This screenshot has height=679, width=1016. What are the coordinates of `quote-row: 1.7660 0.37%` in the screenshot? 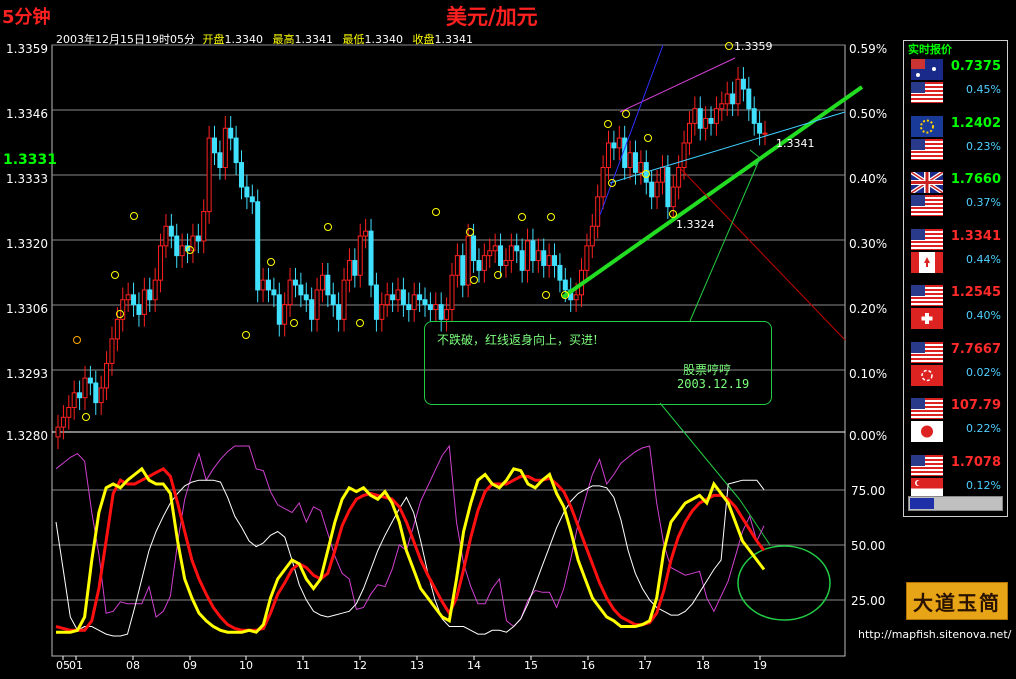 It's located at (955, 195).